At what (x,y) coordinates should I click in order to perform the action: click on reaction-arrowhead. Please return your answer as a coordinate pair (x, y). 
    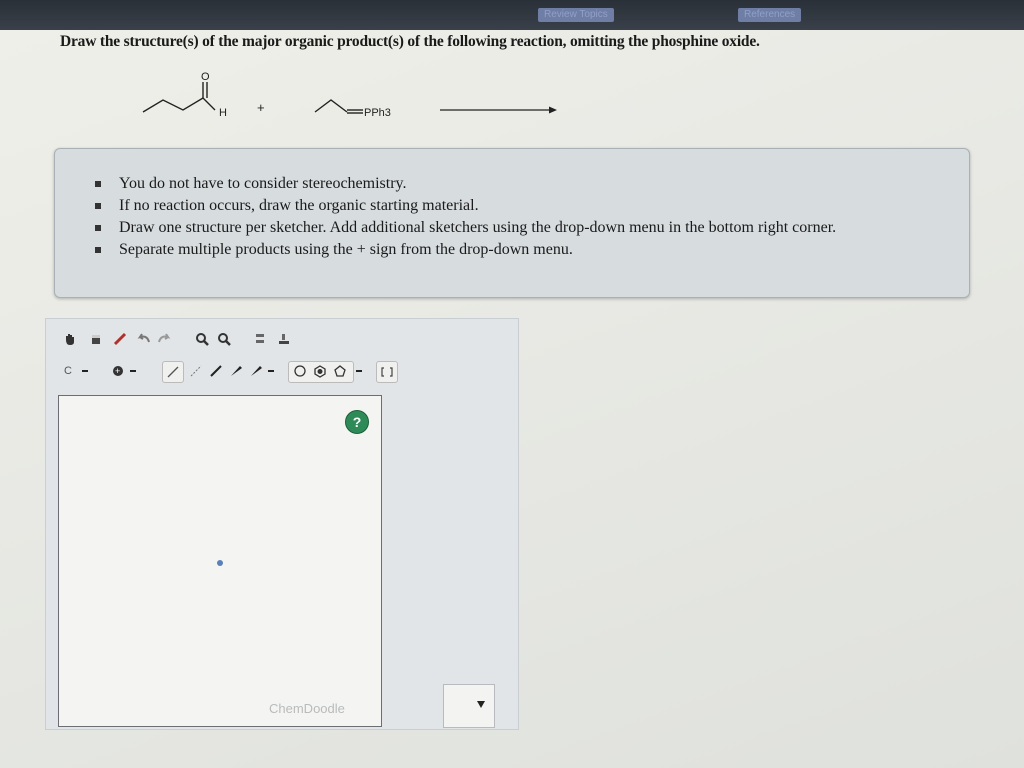
    Looking at the image, I should click on (553, 110).